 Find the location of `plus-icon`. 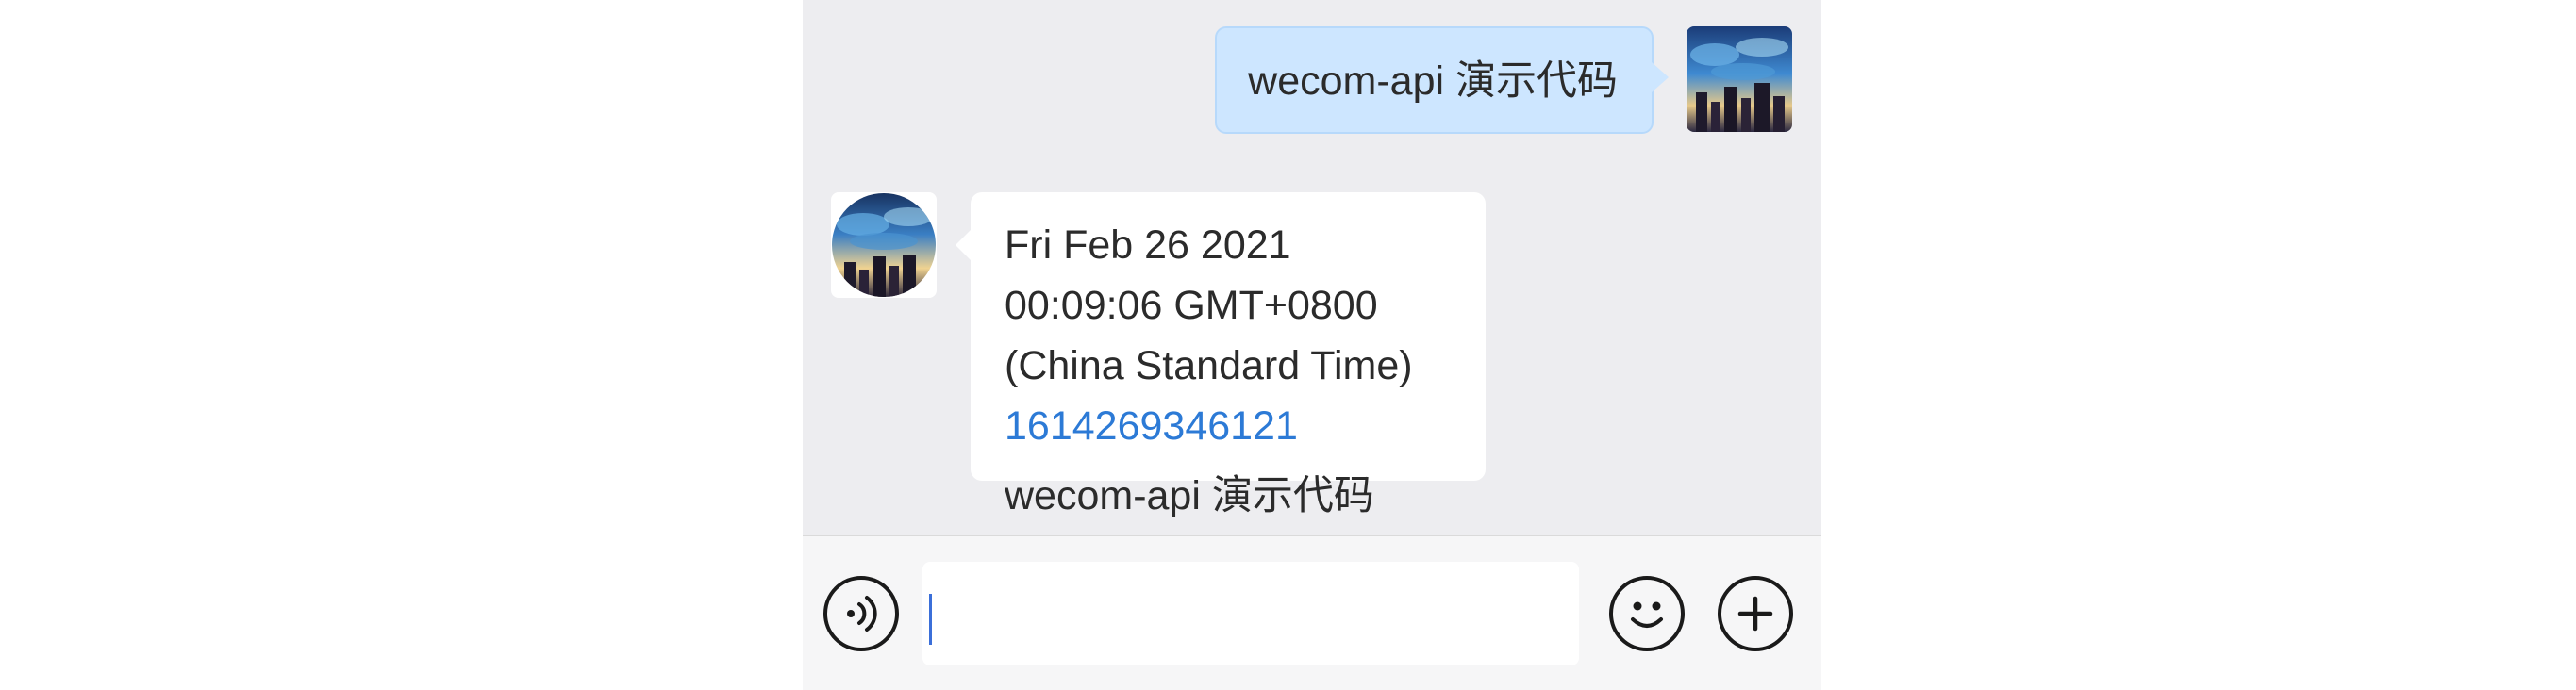

plus-icon is located at coordinates (1755, 614).